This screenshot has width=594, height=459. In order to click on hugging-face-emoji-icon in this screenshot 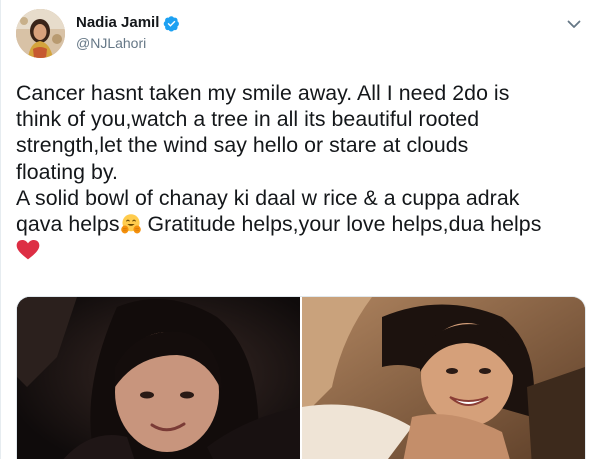, I will do `click(130, 224)`.